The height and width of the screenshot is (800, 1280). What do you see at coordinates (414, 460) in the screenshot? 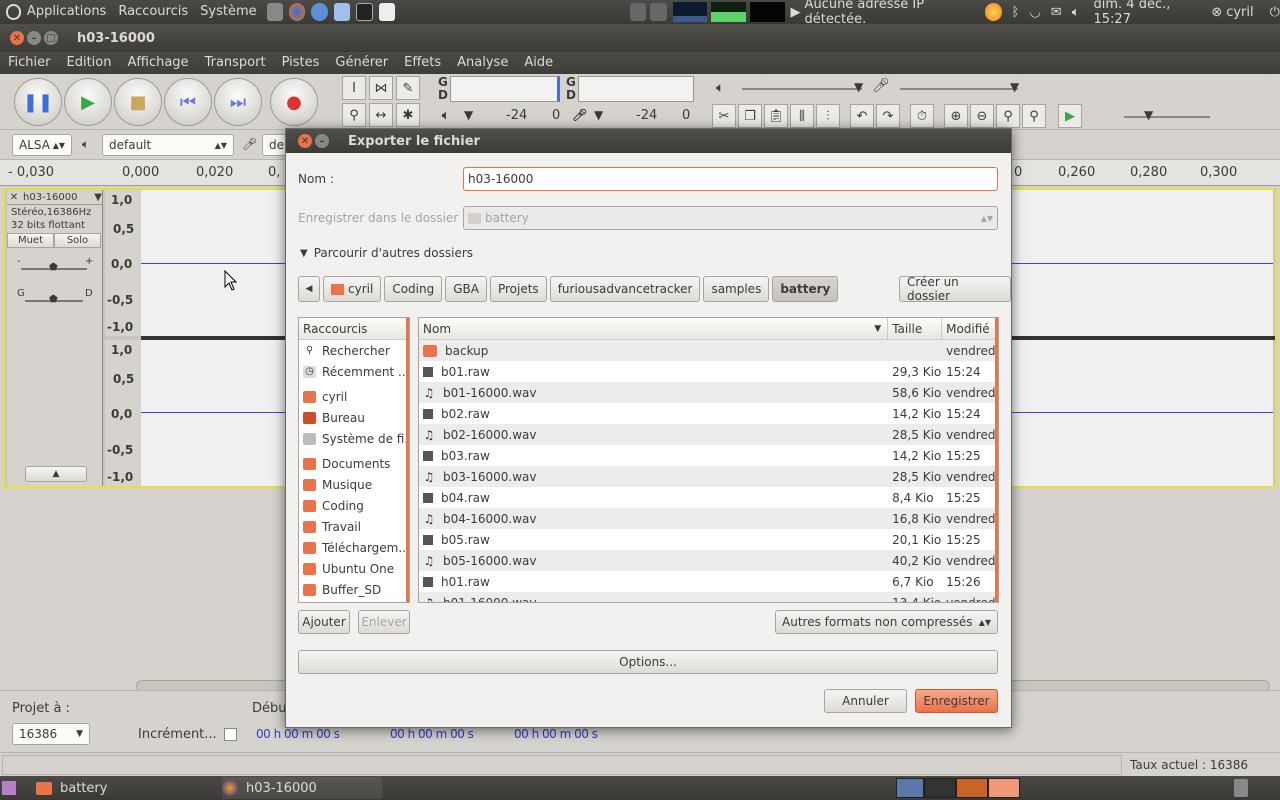
I see `pane-splitter` at bounding box center [414, 460].